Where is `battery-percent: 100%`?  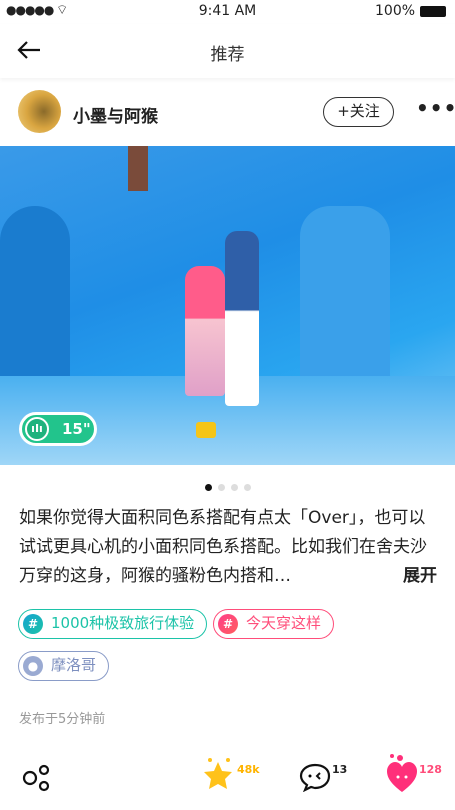 battery-percent: 100% is located at coordinates (395, 11).